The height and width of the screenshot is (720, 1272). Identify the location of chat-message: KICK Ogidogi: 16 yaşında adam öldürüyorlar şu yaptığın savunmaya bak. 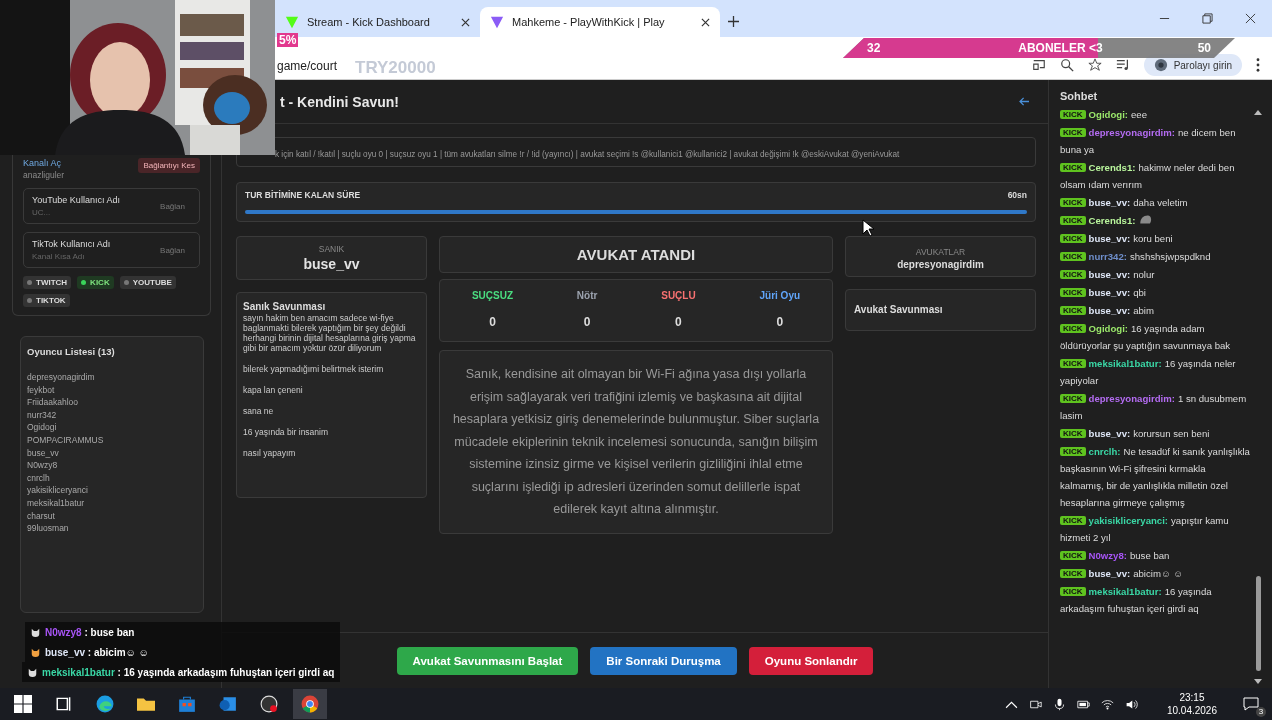
(1146, 337).